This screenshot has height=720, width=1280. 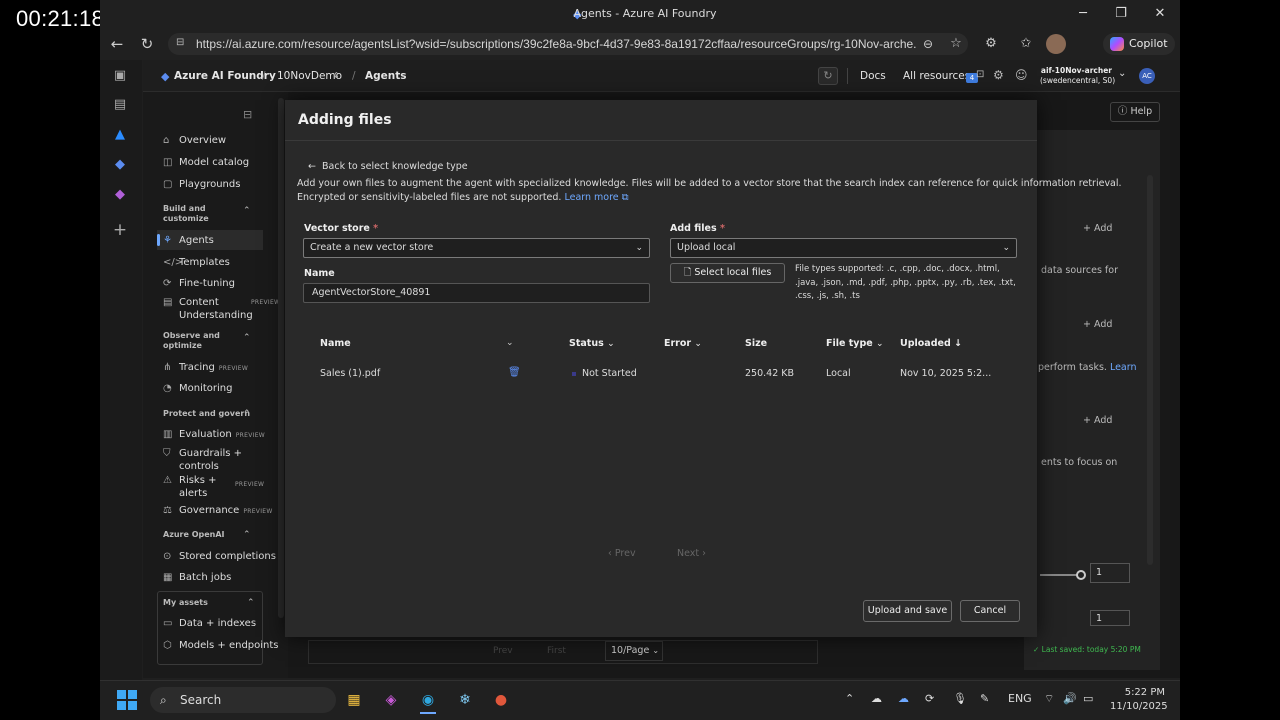 I want to click on back-to-knowledge-type-link: ← Back to select knowledge type, so click(x=388, y=166).